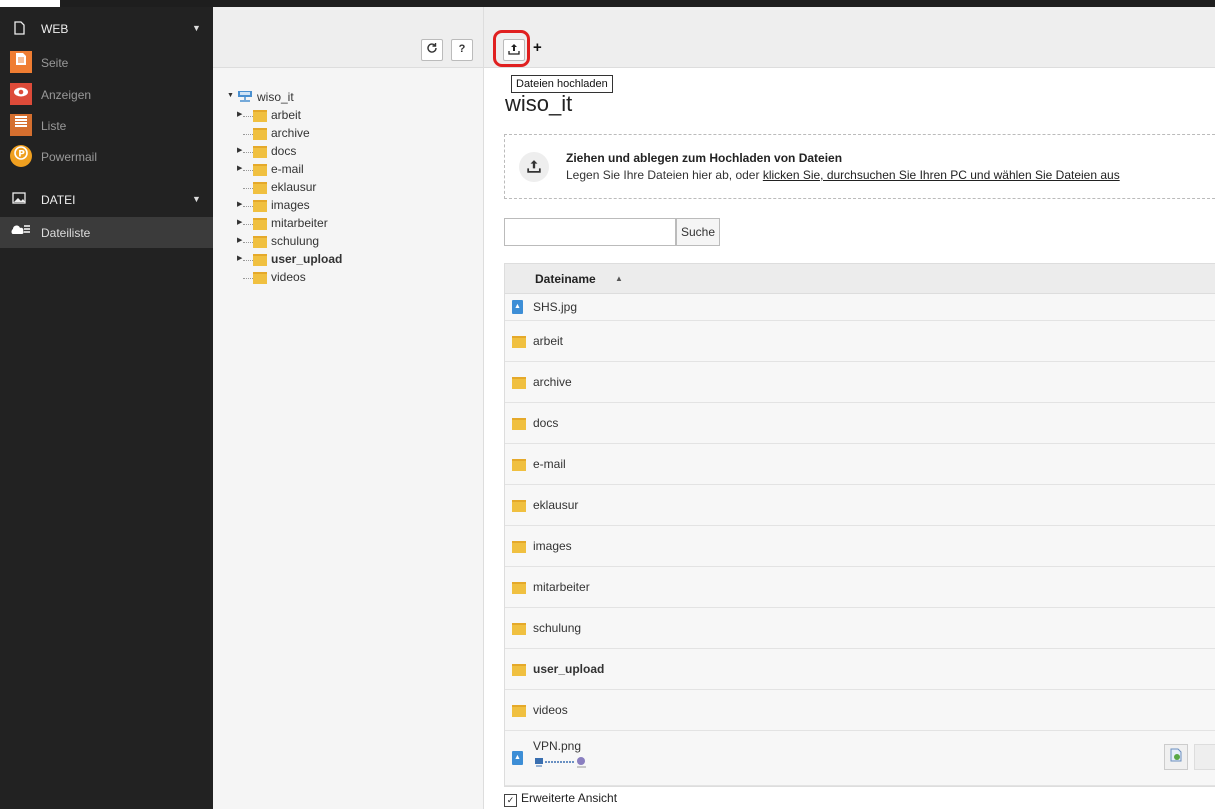 This screenshot has width=1215, height=809. I want to click on help-button: ?, so click(462, 50).